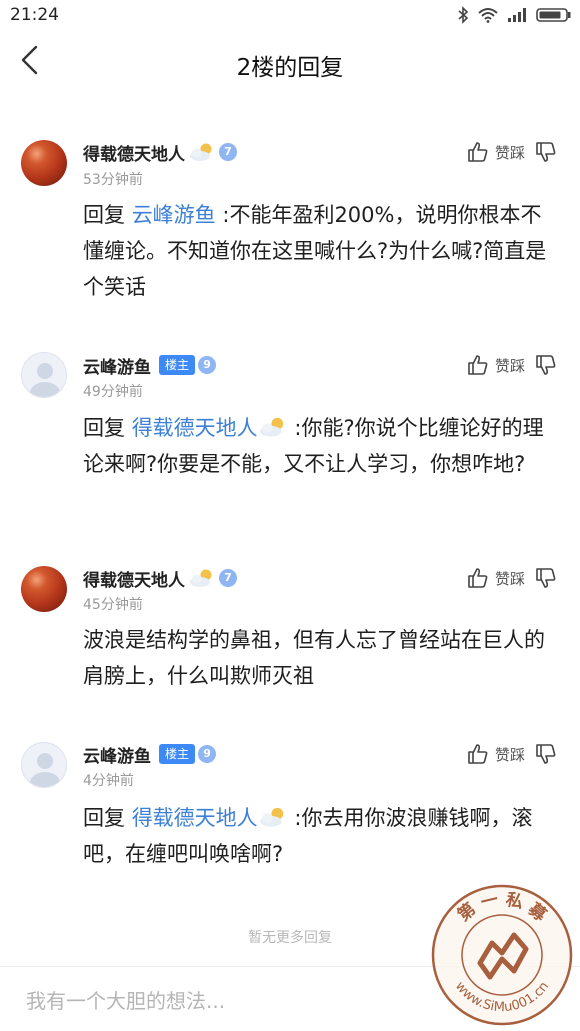 The image size is (580, 1031). What do you see at coordinates (517, 15) in the screenshot?
I see `signal-icon` at bounding box center [517, 15].